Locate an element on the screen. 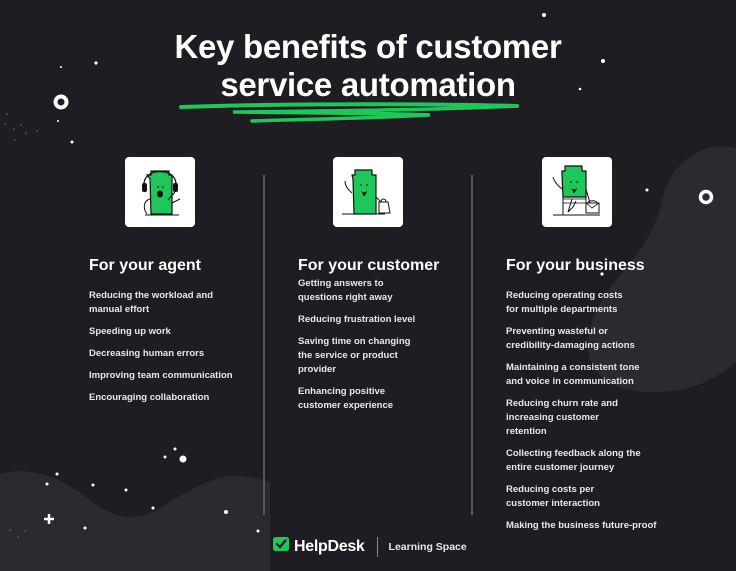 The image size is (736, 571). title-line-1: Key benefits of customer is located at coordinates (368, 46).